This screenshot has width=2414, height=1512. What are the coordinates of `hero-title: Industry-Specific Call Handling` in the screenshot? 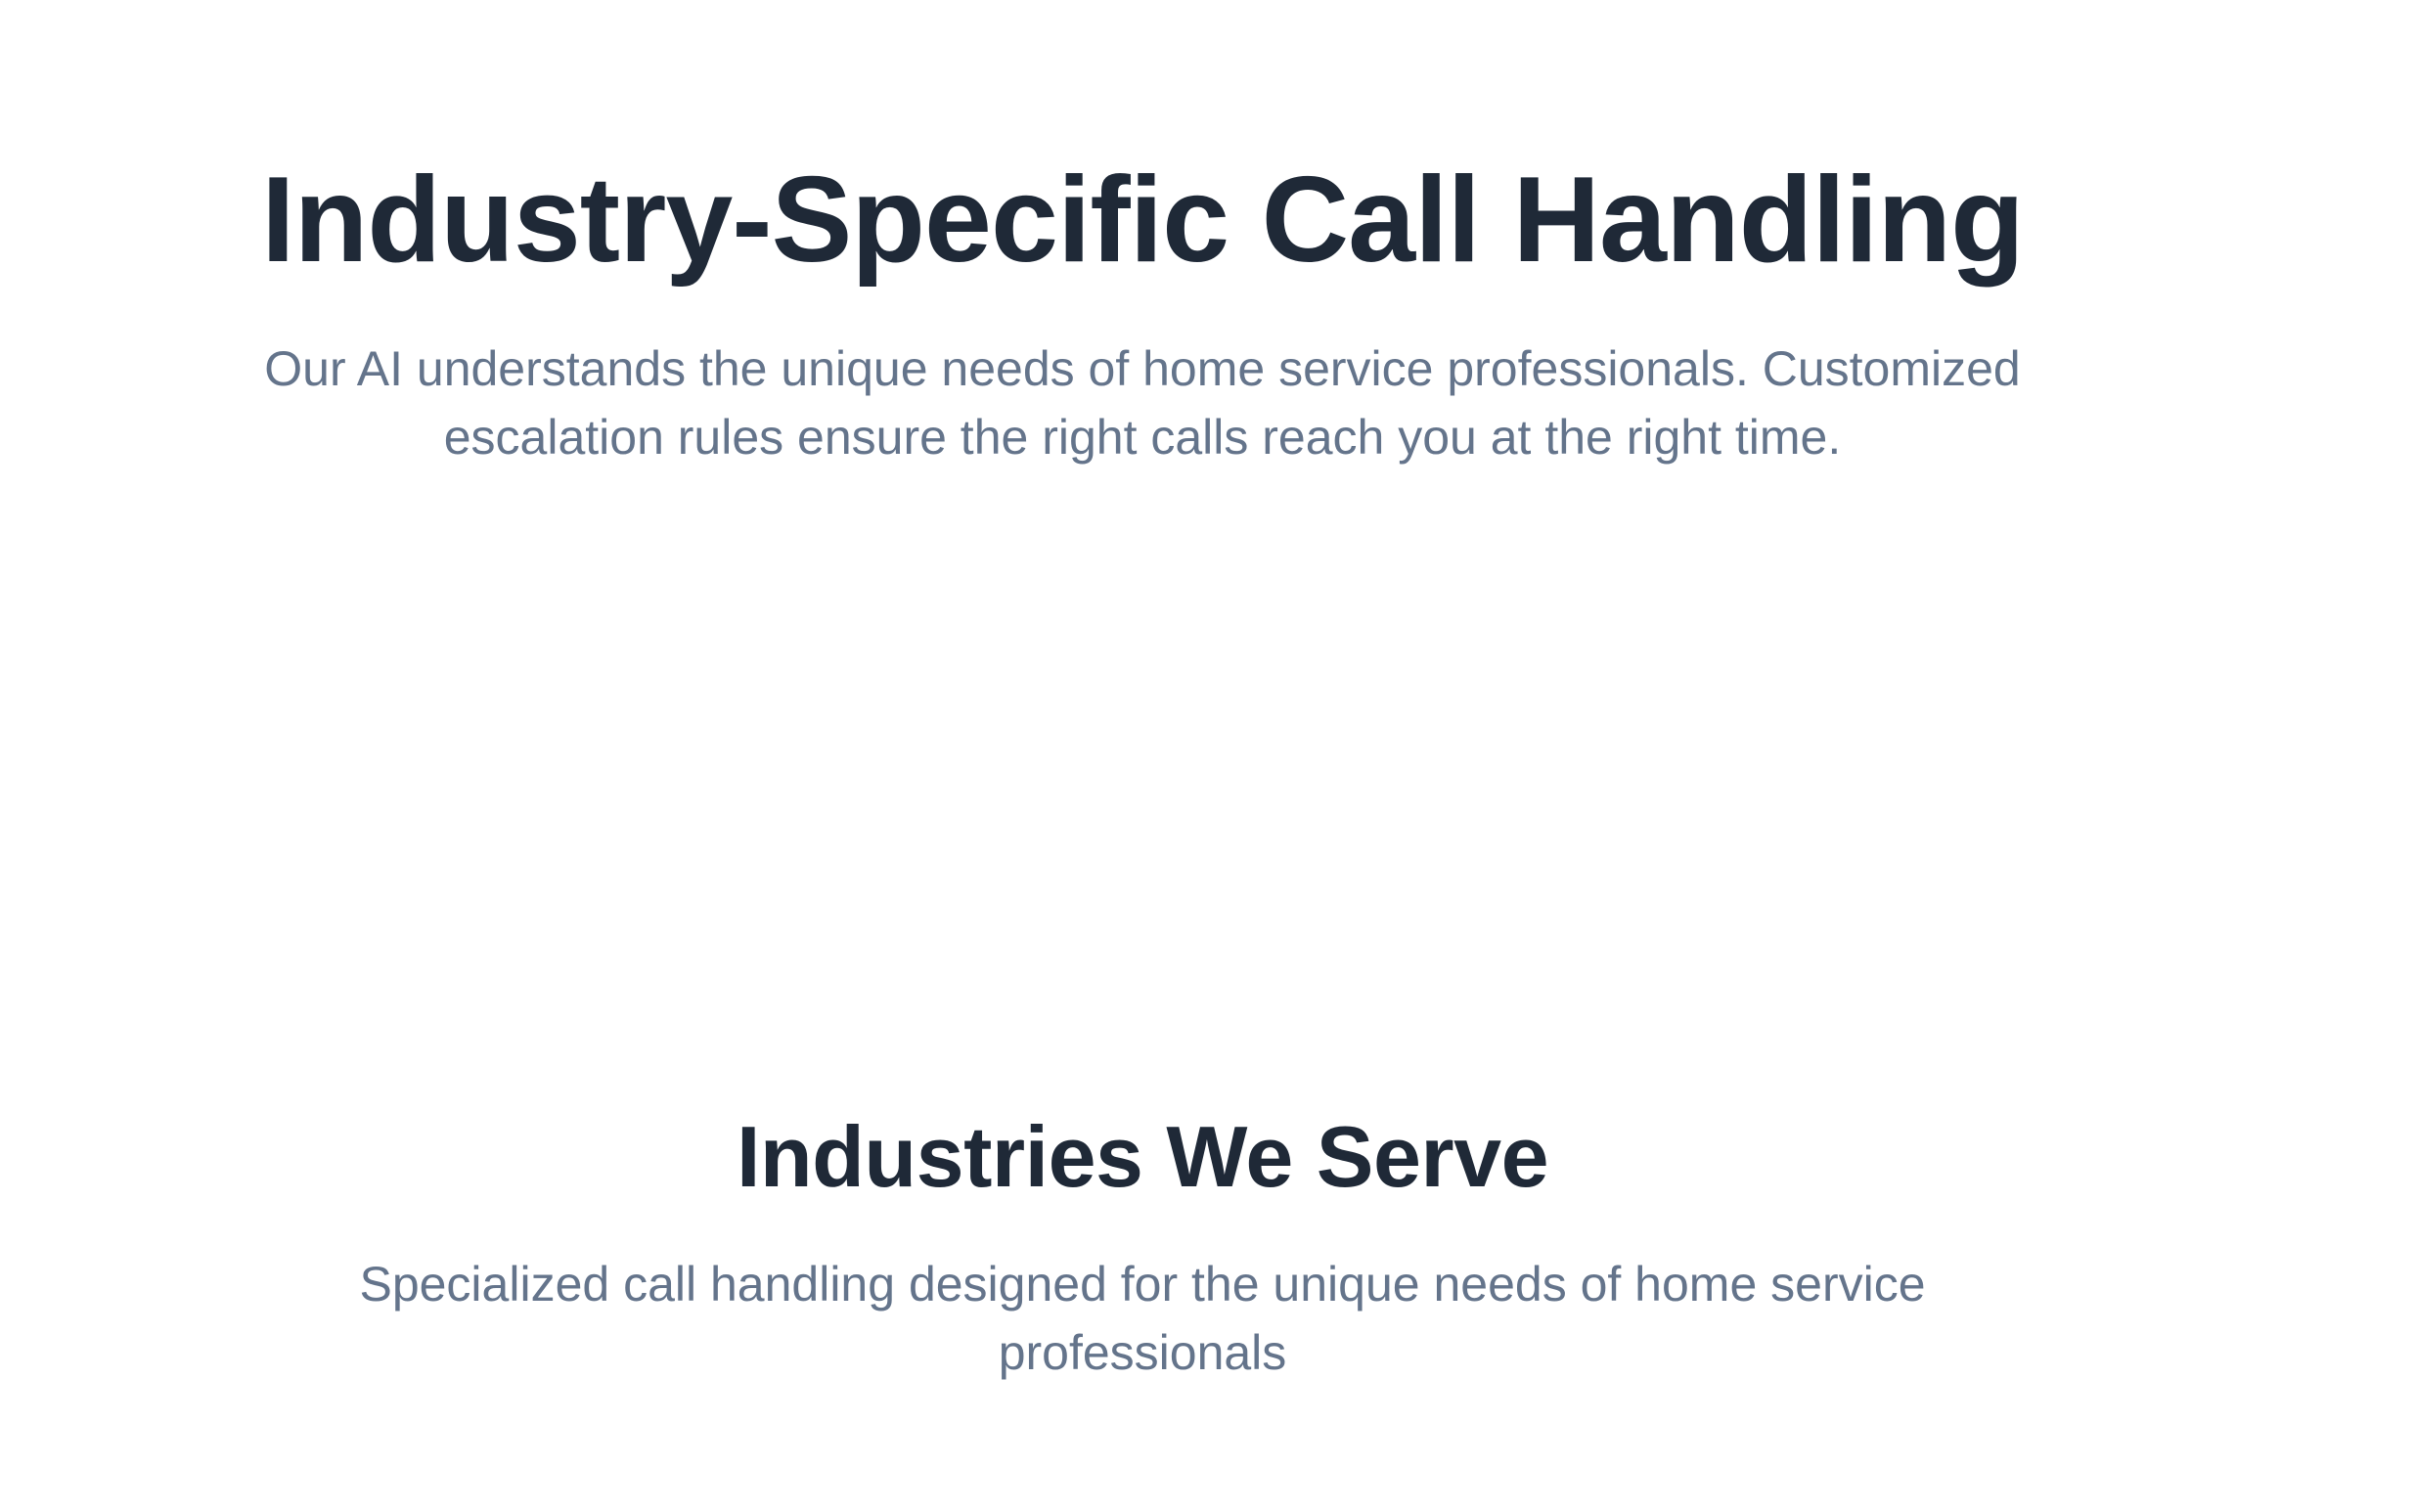 It's located at (1143, 221).